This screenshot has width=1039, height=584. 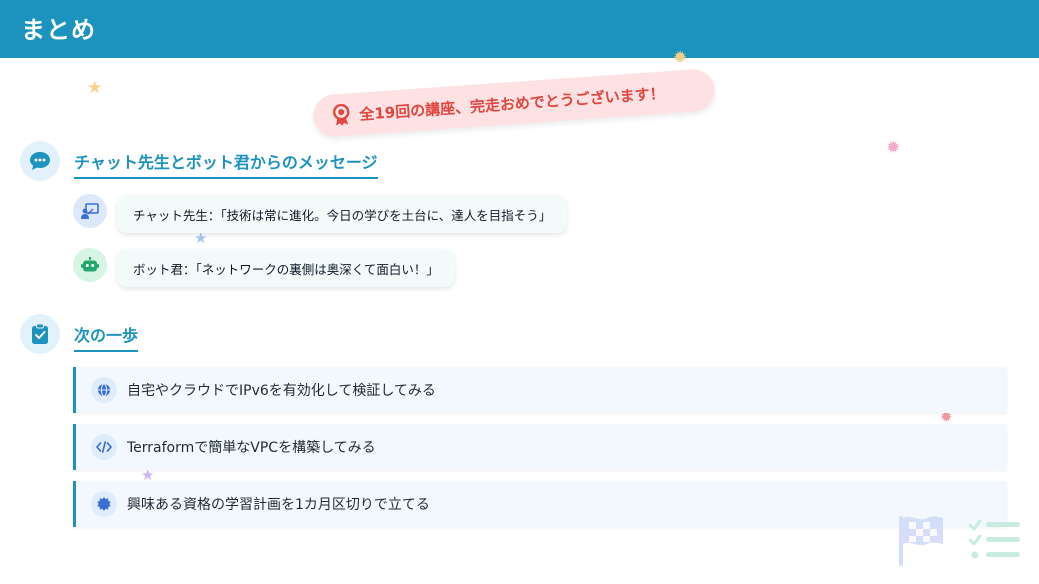 I want to click on celebration-banner: 全19回の講座、完走おめでとうございます！, so click(x=514, y=103).